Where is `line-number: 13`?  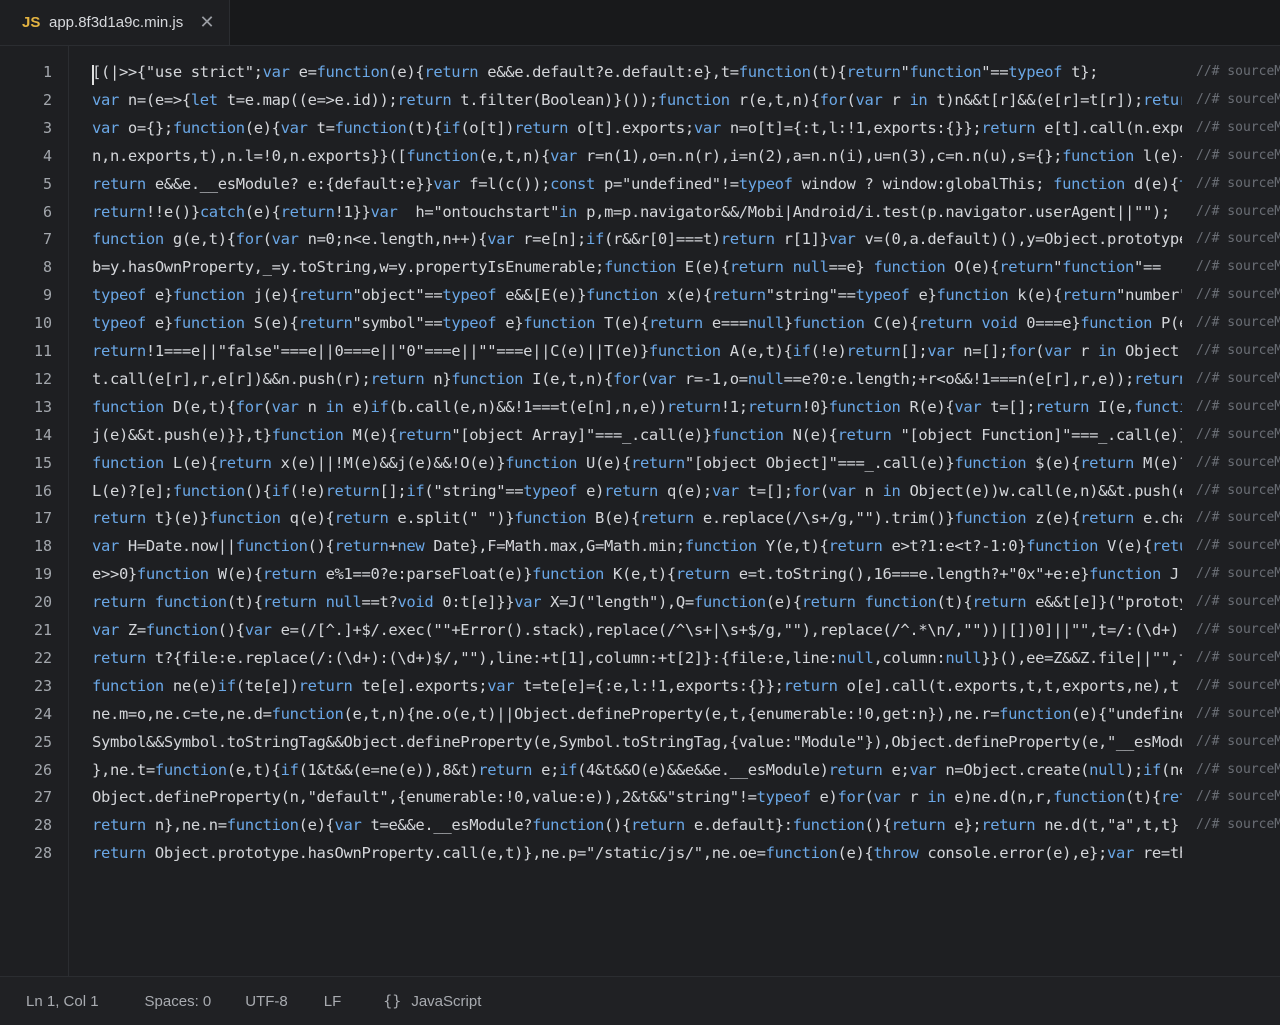 line-number: 13 is located at coordinates (42, 406).